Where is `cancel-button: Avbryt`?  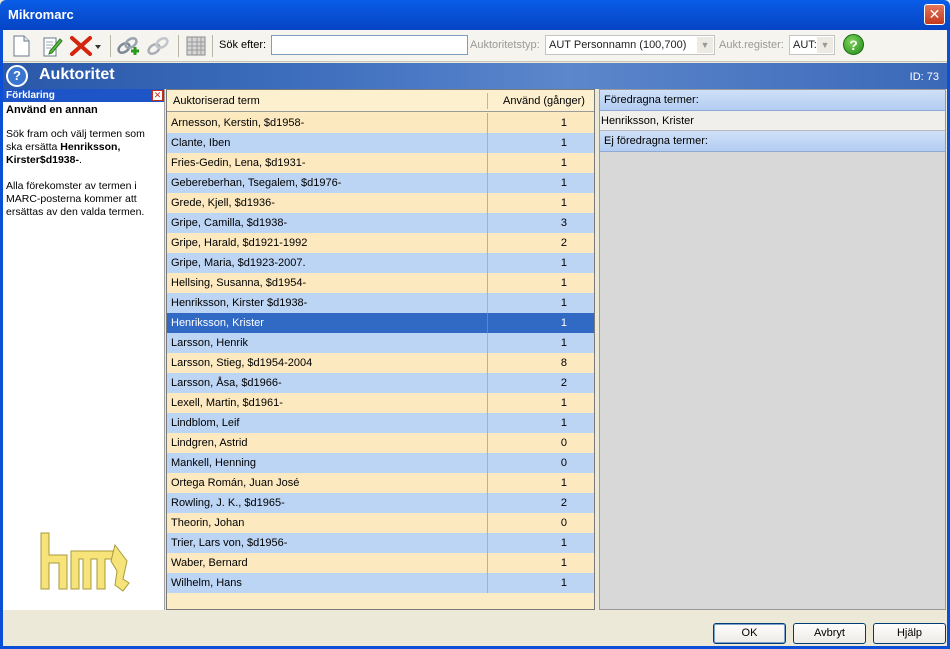 cancel-button: Avbryt is located at coordinates (829, 633).